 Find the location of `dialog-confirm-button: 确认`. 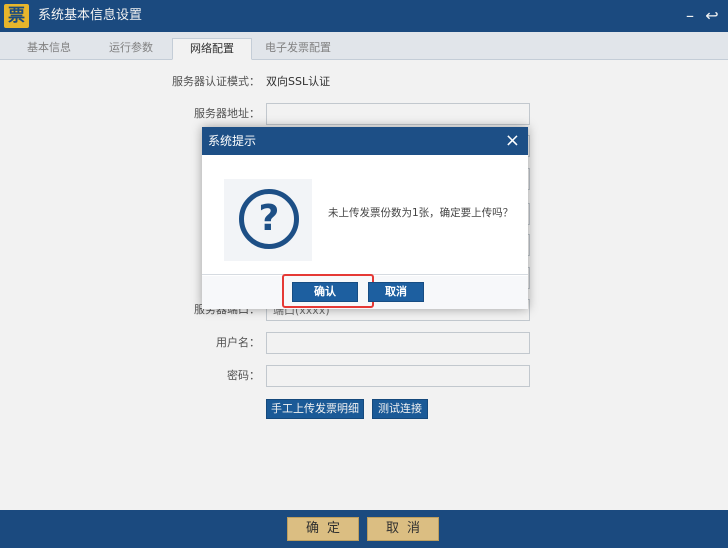

dialog-confirm-button: 确认 is located at coordinates (325, 292).